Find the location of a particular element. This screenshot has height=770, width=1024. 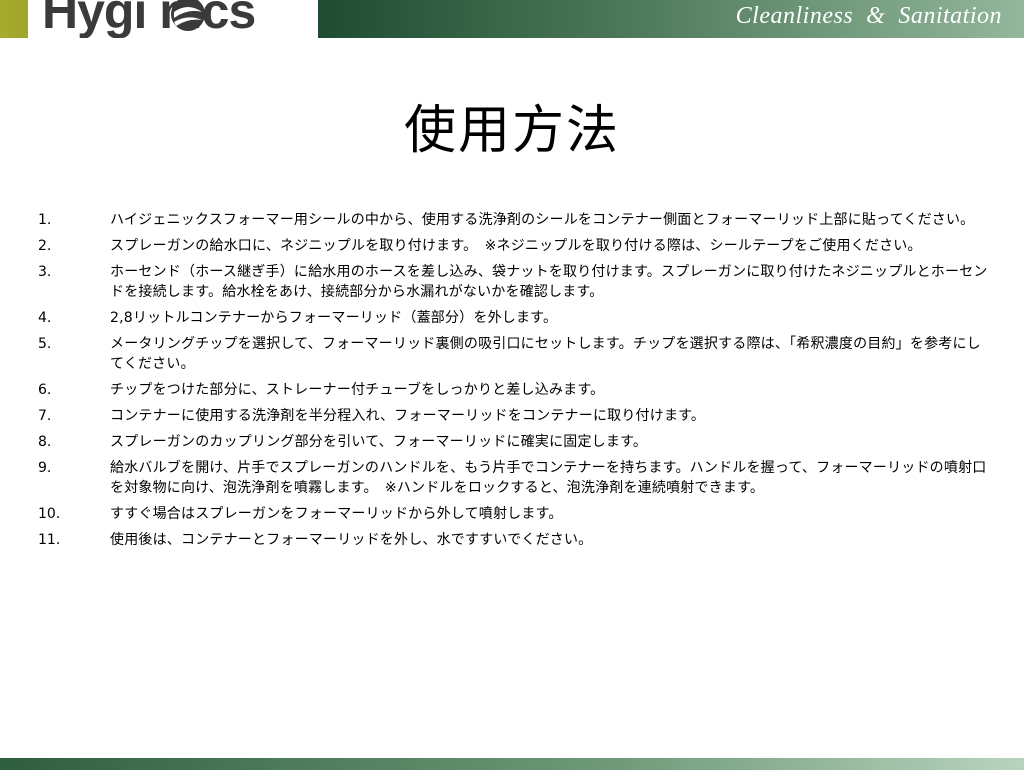

step-number: 6. is located at coordinates (45, 390).